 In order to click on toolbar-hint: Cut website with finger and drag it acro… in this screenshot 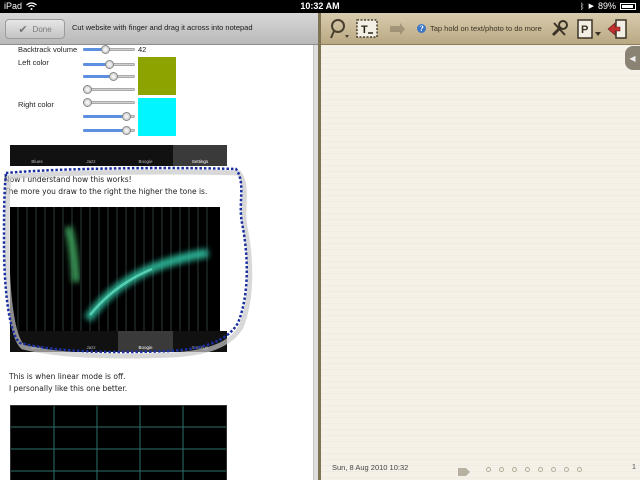, I will do `click(162, 27)`.